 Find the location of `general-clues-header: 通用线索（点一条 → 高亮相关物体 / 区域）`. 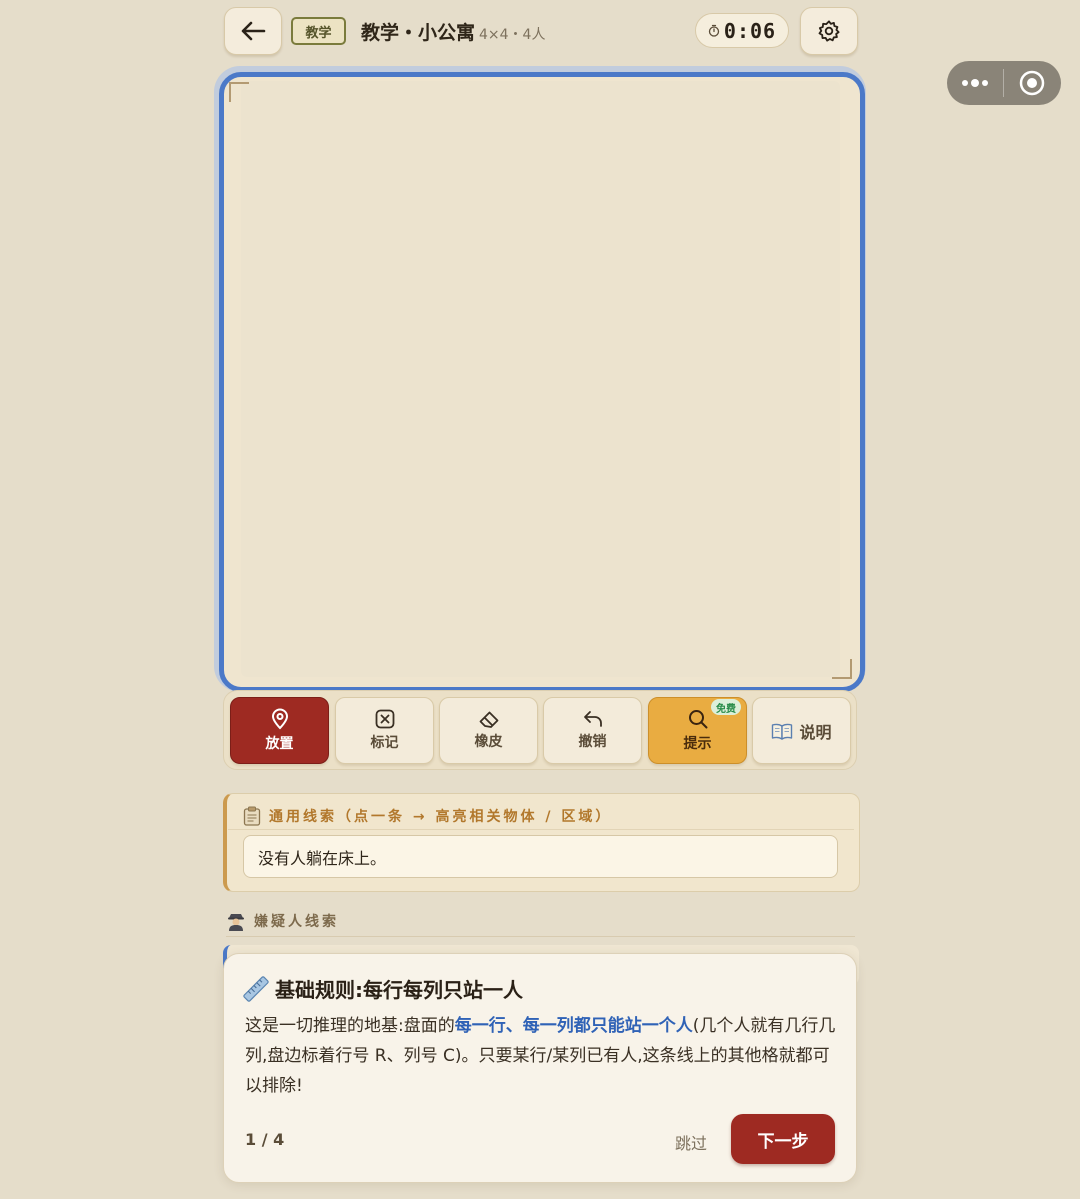

general-clues-header: 通用线索（点一条 → 高亮相关物体 / 区域） is located at coordinates (427, 816).